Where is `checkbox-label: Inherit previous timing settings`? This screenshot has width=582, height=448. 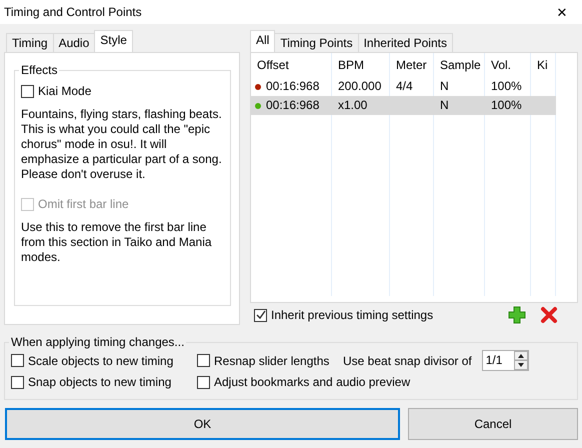 checkbox-label: Inherit previous timing settings is located at coordinates (352, 315).